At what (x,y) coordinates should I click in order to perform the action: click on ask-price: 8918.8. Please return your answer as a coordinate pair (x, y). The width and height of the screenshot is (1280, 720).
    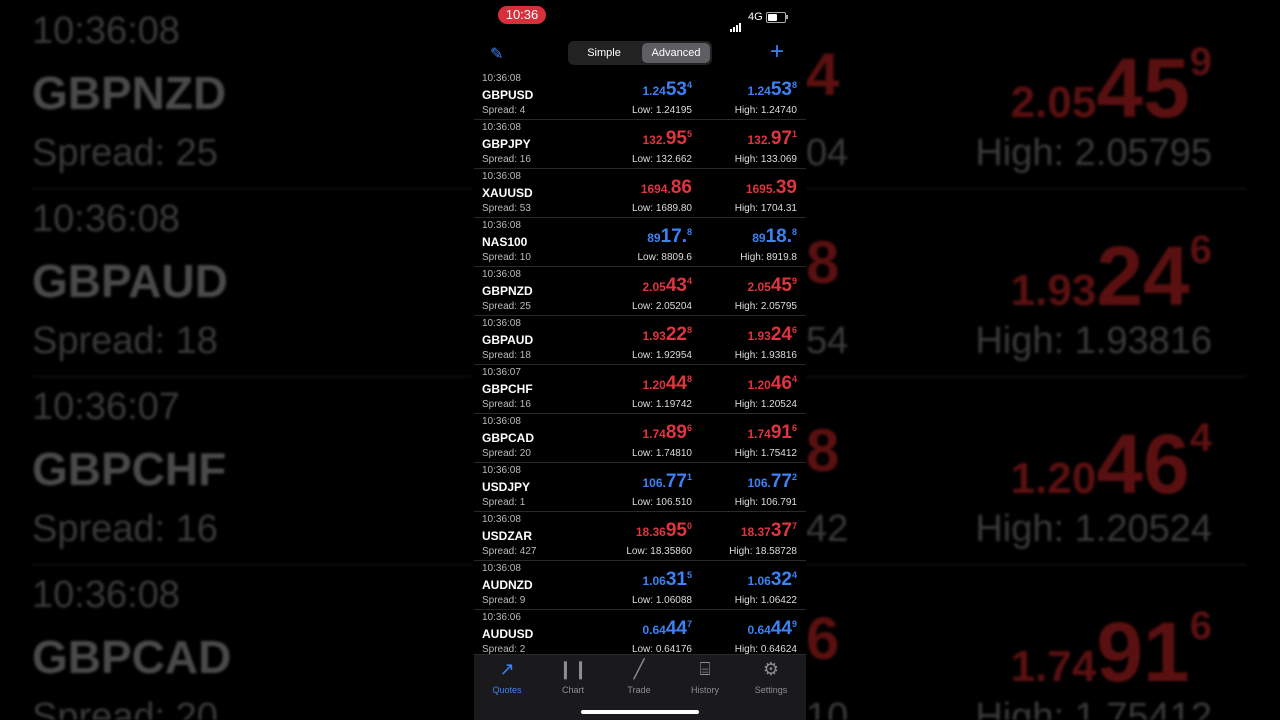
    Looking at the image, I should click on (774, 237).